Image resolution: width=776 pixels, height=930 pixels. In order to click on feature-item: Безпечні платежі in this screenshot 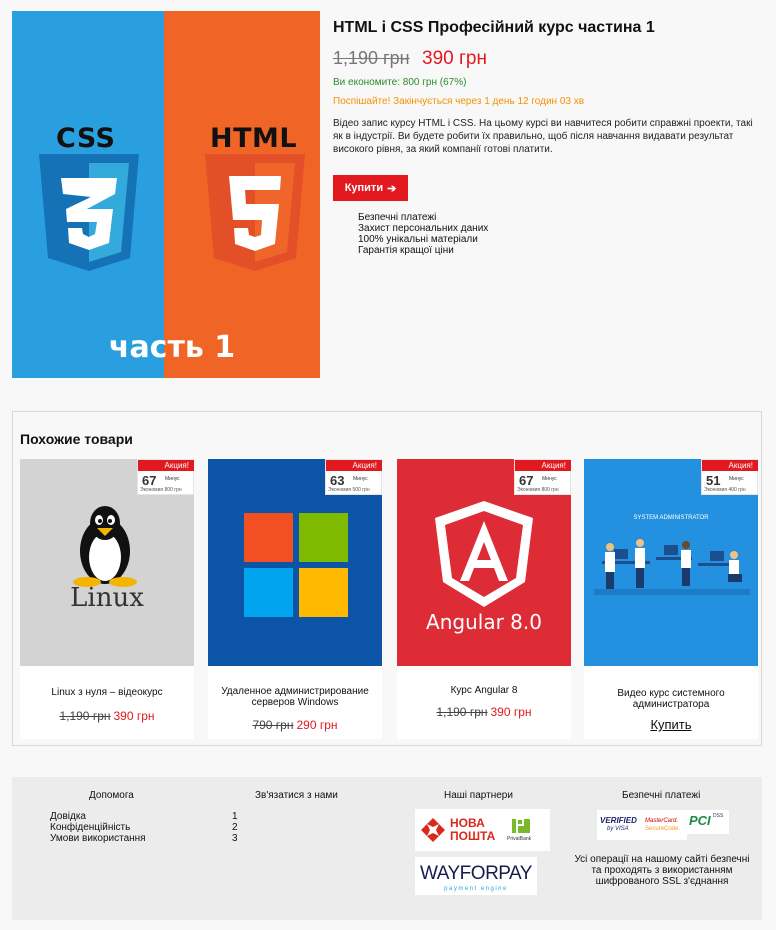, I will do `click(397, 217)`.